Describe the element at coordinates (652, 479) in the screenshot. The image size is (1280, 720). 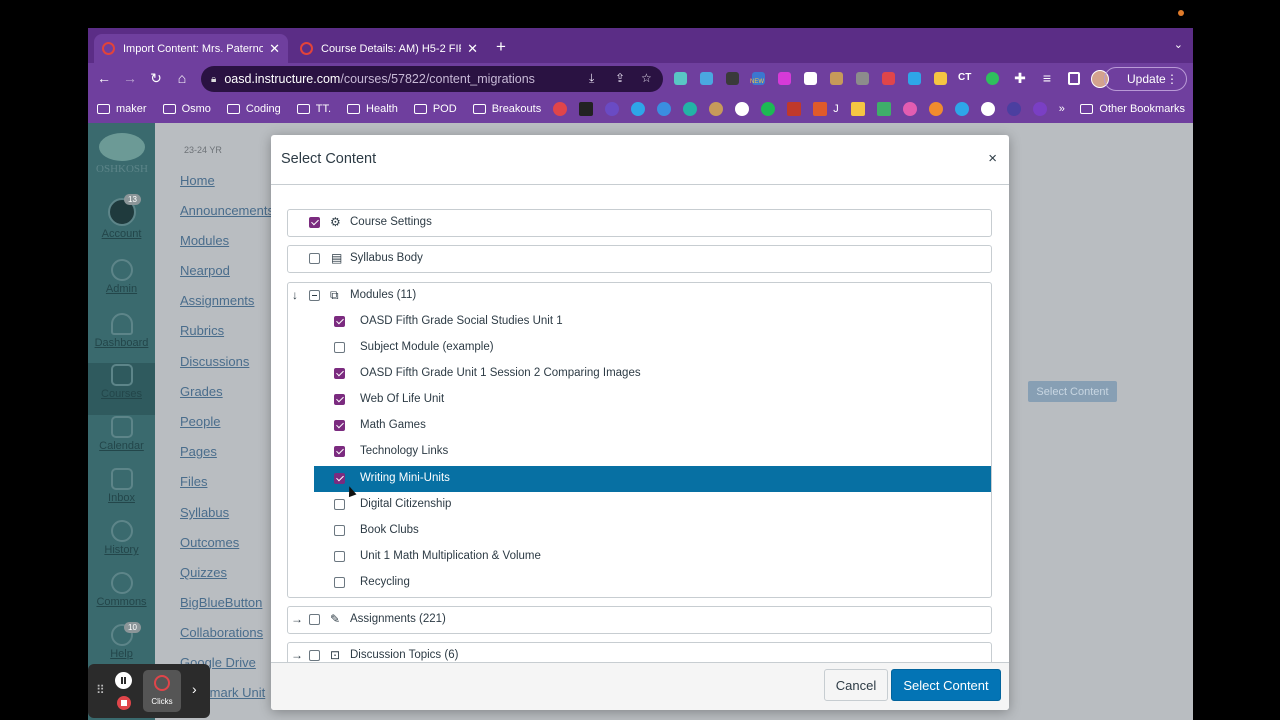
I see `module-item-selected: Writing Mini-Units` at that location.